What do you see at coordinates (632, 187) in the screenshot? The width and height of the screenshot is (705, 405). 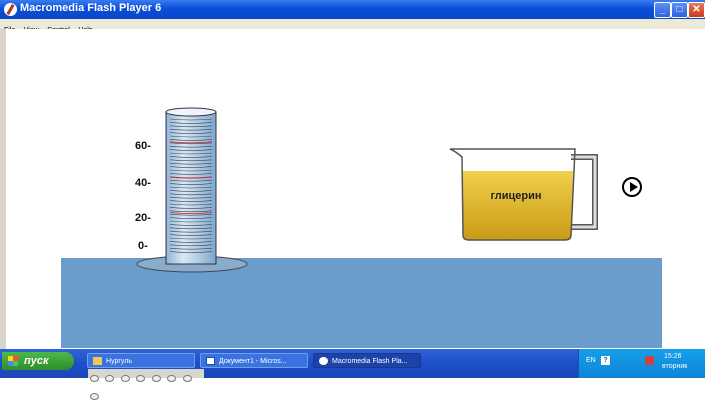 I see `play-circle-icon` at bounding box center [632, 187].